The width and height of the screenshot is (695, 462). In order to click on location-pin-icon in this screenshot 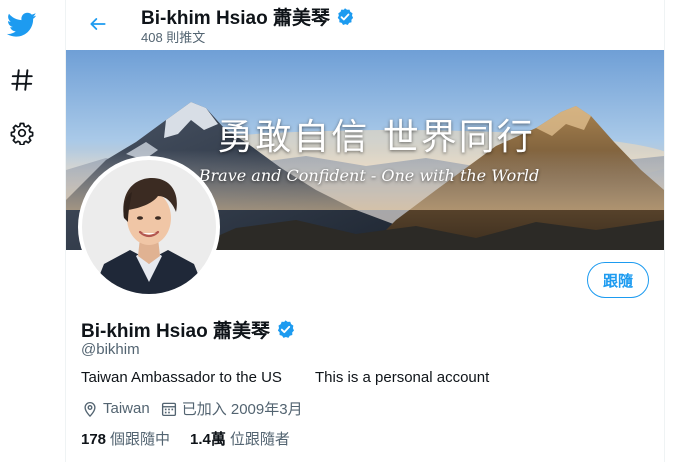, I will do `click(90, 409)`.